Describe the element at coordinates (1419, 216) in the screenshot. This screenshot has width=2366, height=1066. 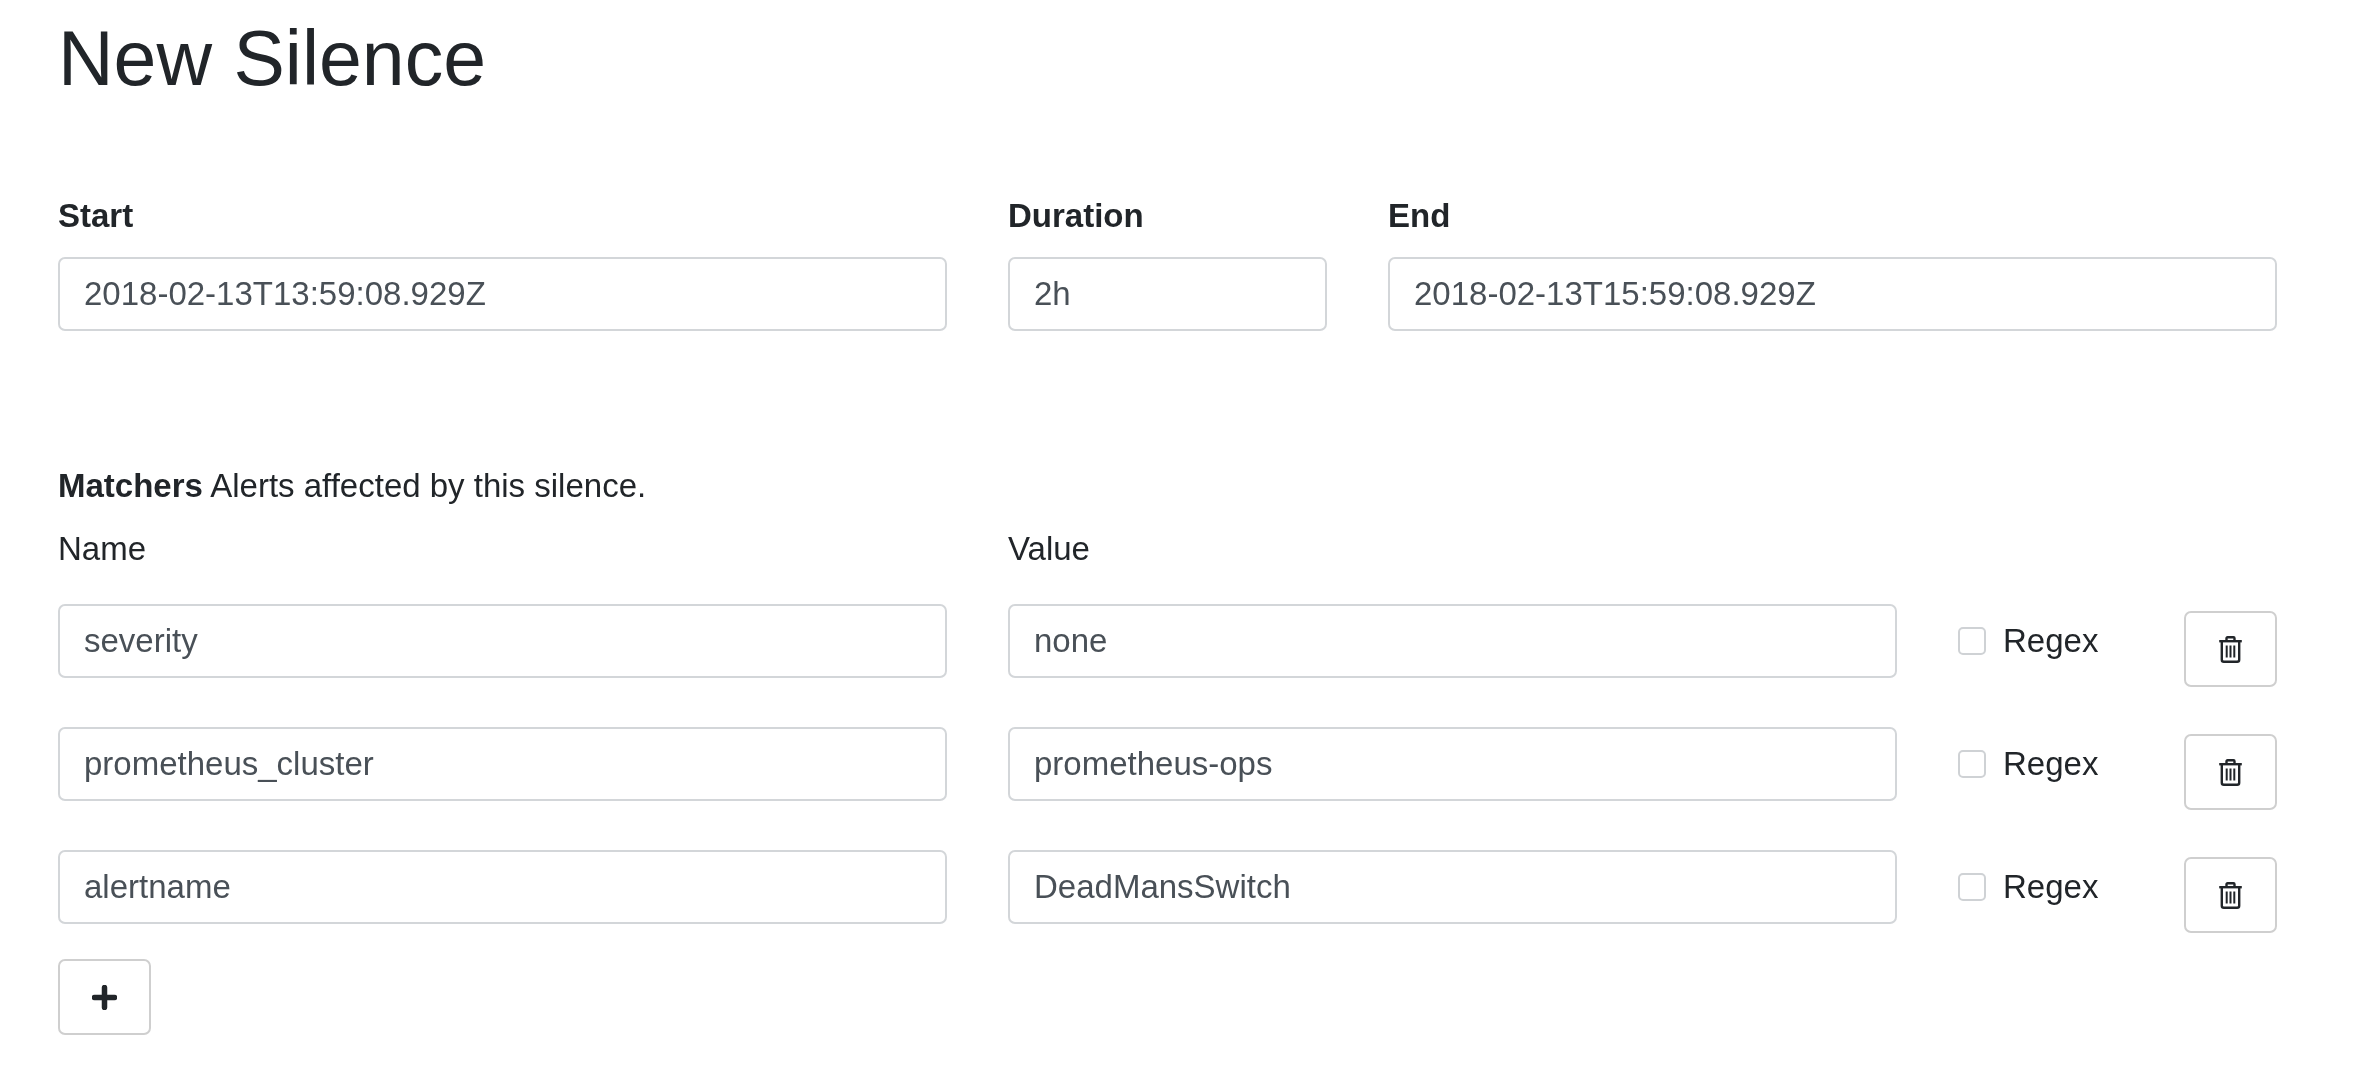
I see `field-label: End` at that location.